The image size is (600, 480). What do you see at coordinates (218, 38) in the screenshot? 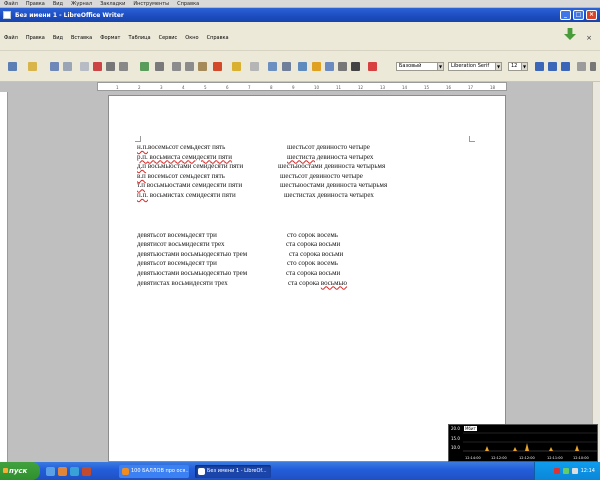
I see `menu-help: Справка` at bounding box center [218, 38].